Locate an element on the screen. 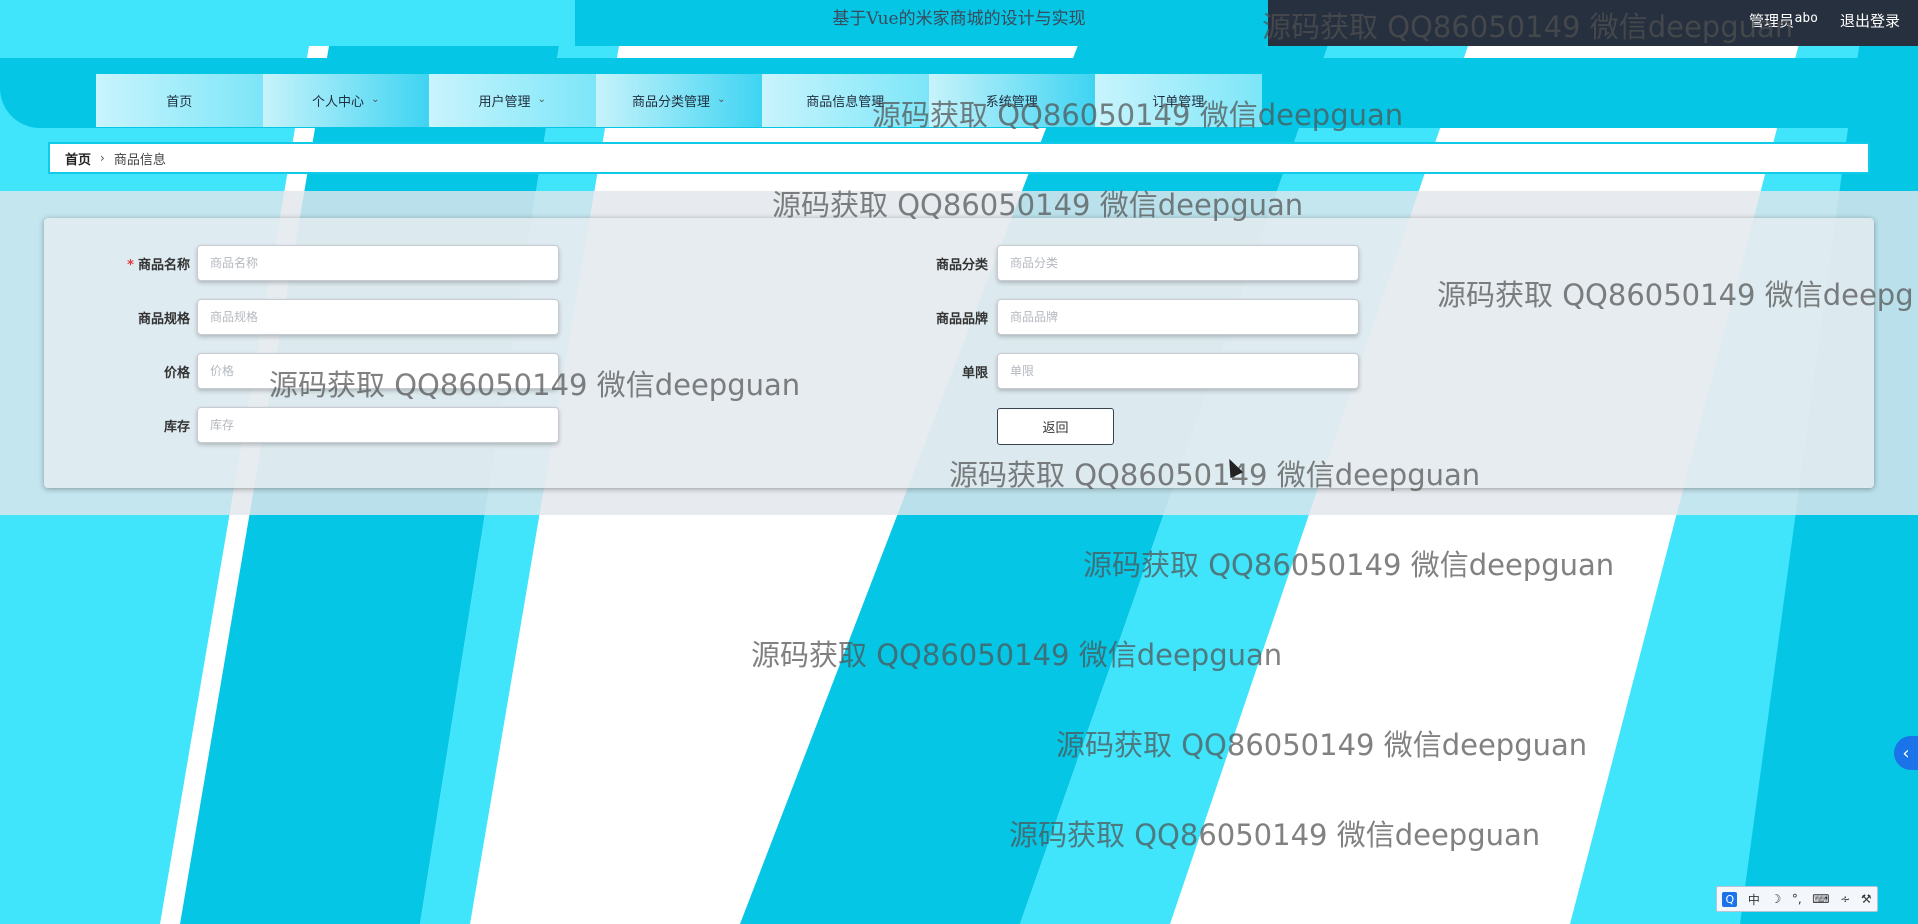 This screenshot has height=924, width=1918. breadcrumb-current: 商品信息 is located at coordinates (139, 160).